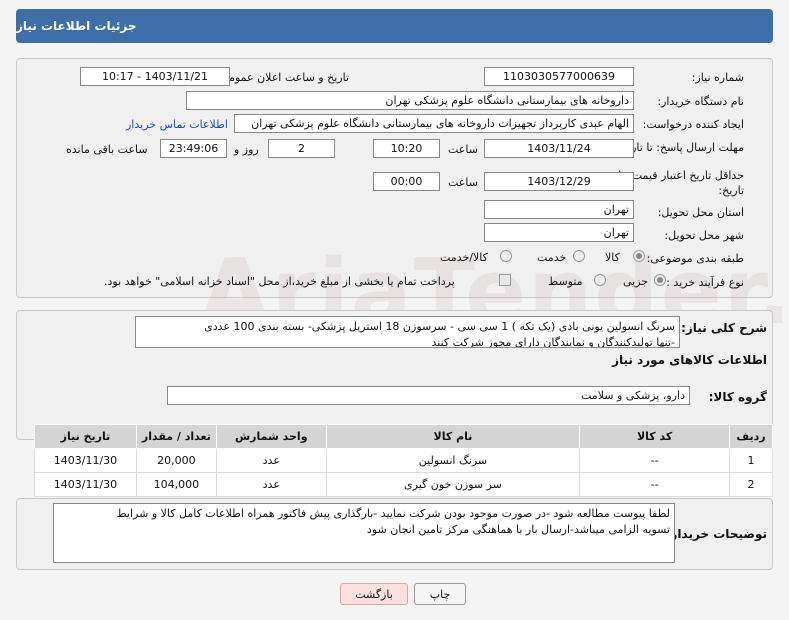  Describe the element at coordinates (453, 484) in the screenshot. I see `cell-name: سر سوزن خون گیری` at that location.